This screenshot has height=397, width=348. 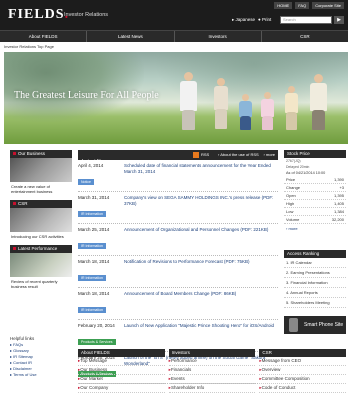 What do you see at coordinates (29, 46) in the screenshot?
I see `breadcrumb: Investor Relations Top Page` at bounding box center [29, 46].